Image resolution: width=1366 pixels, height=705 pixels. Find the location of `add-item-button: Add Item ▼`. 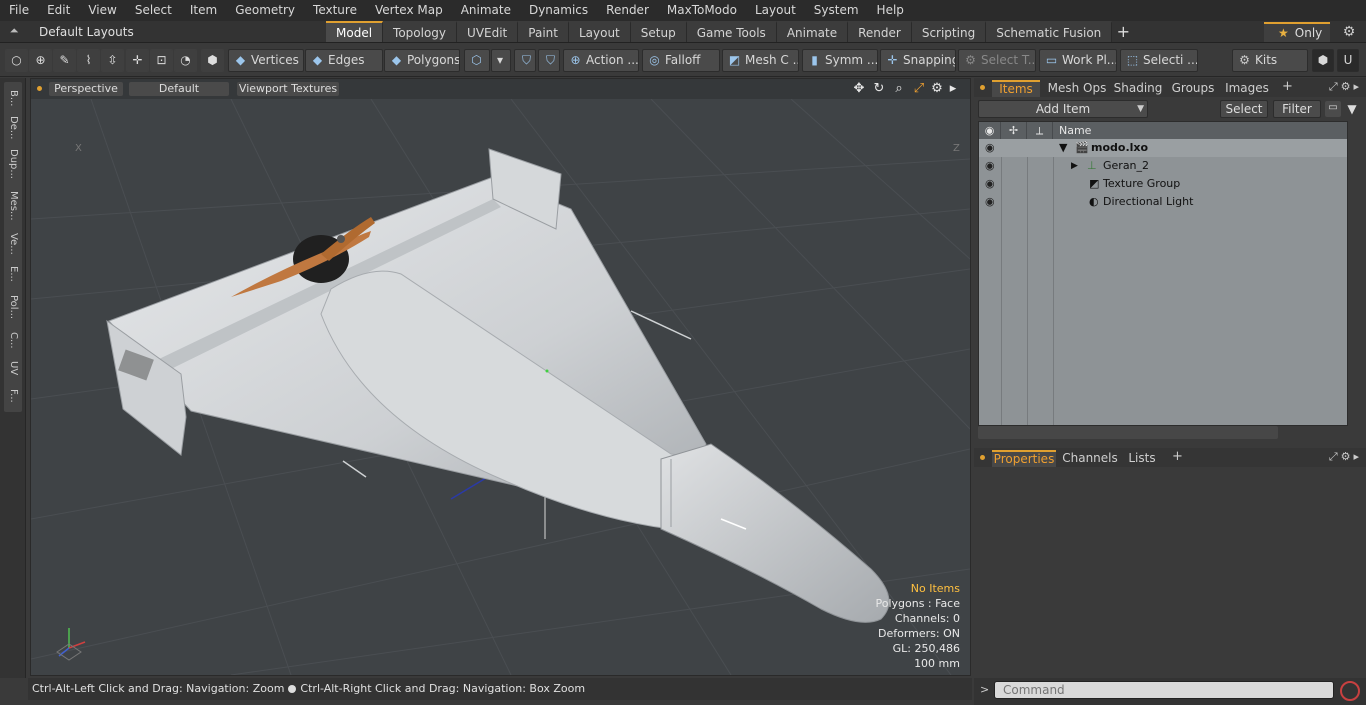

add-item-button: Add Item ▼ is located at coordinates (1063, 109).